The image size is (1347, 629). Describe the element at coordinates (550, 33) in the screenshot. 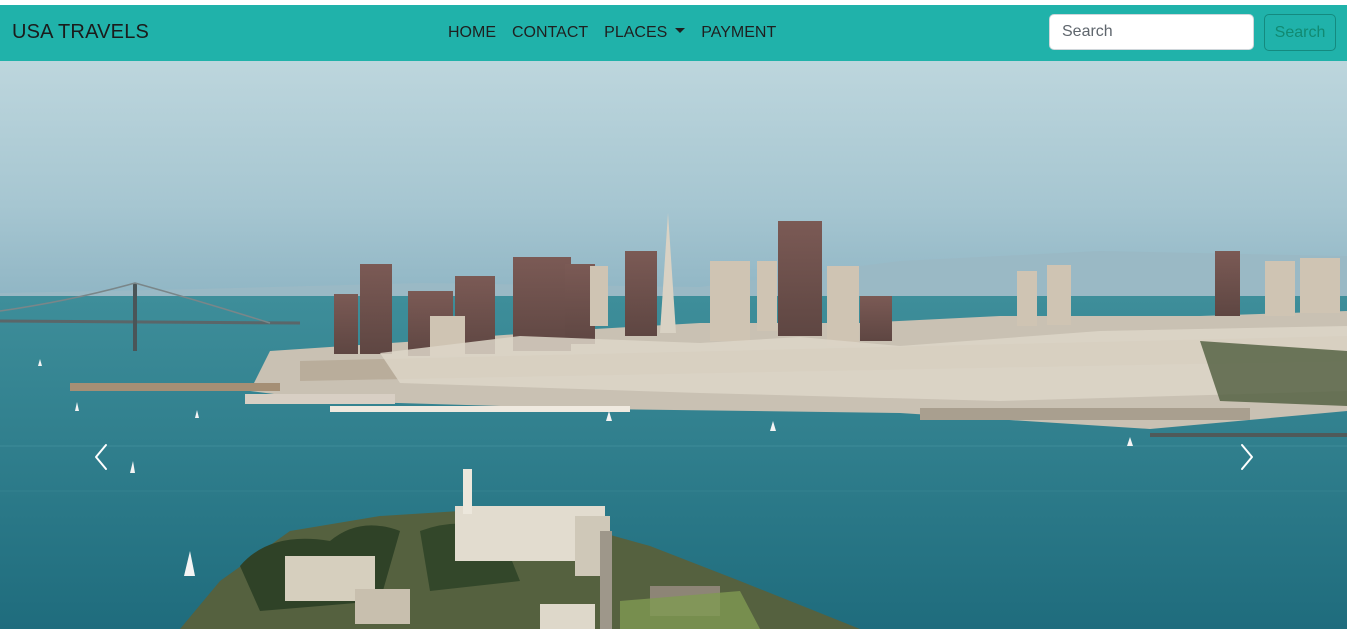

I see `nav-link-contact: CONTACT` at that location.